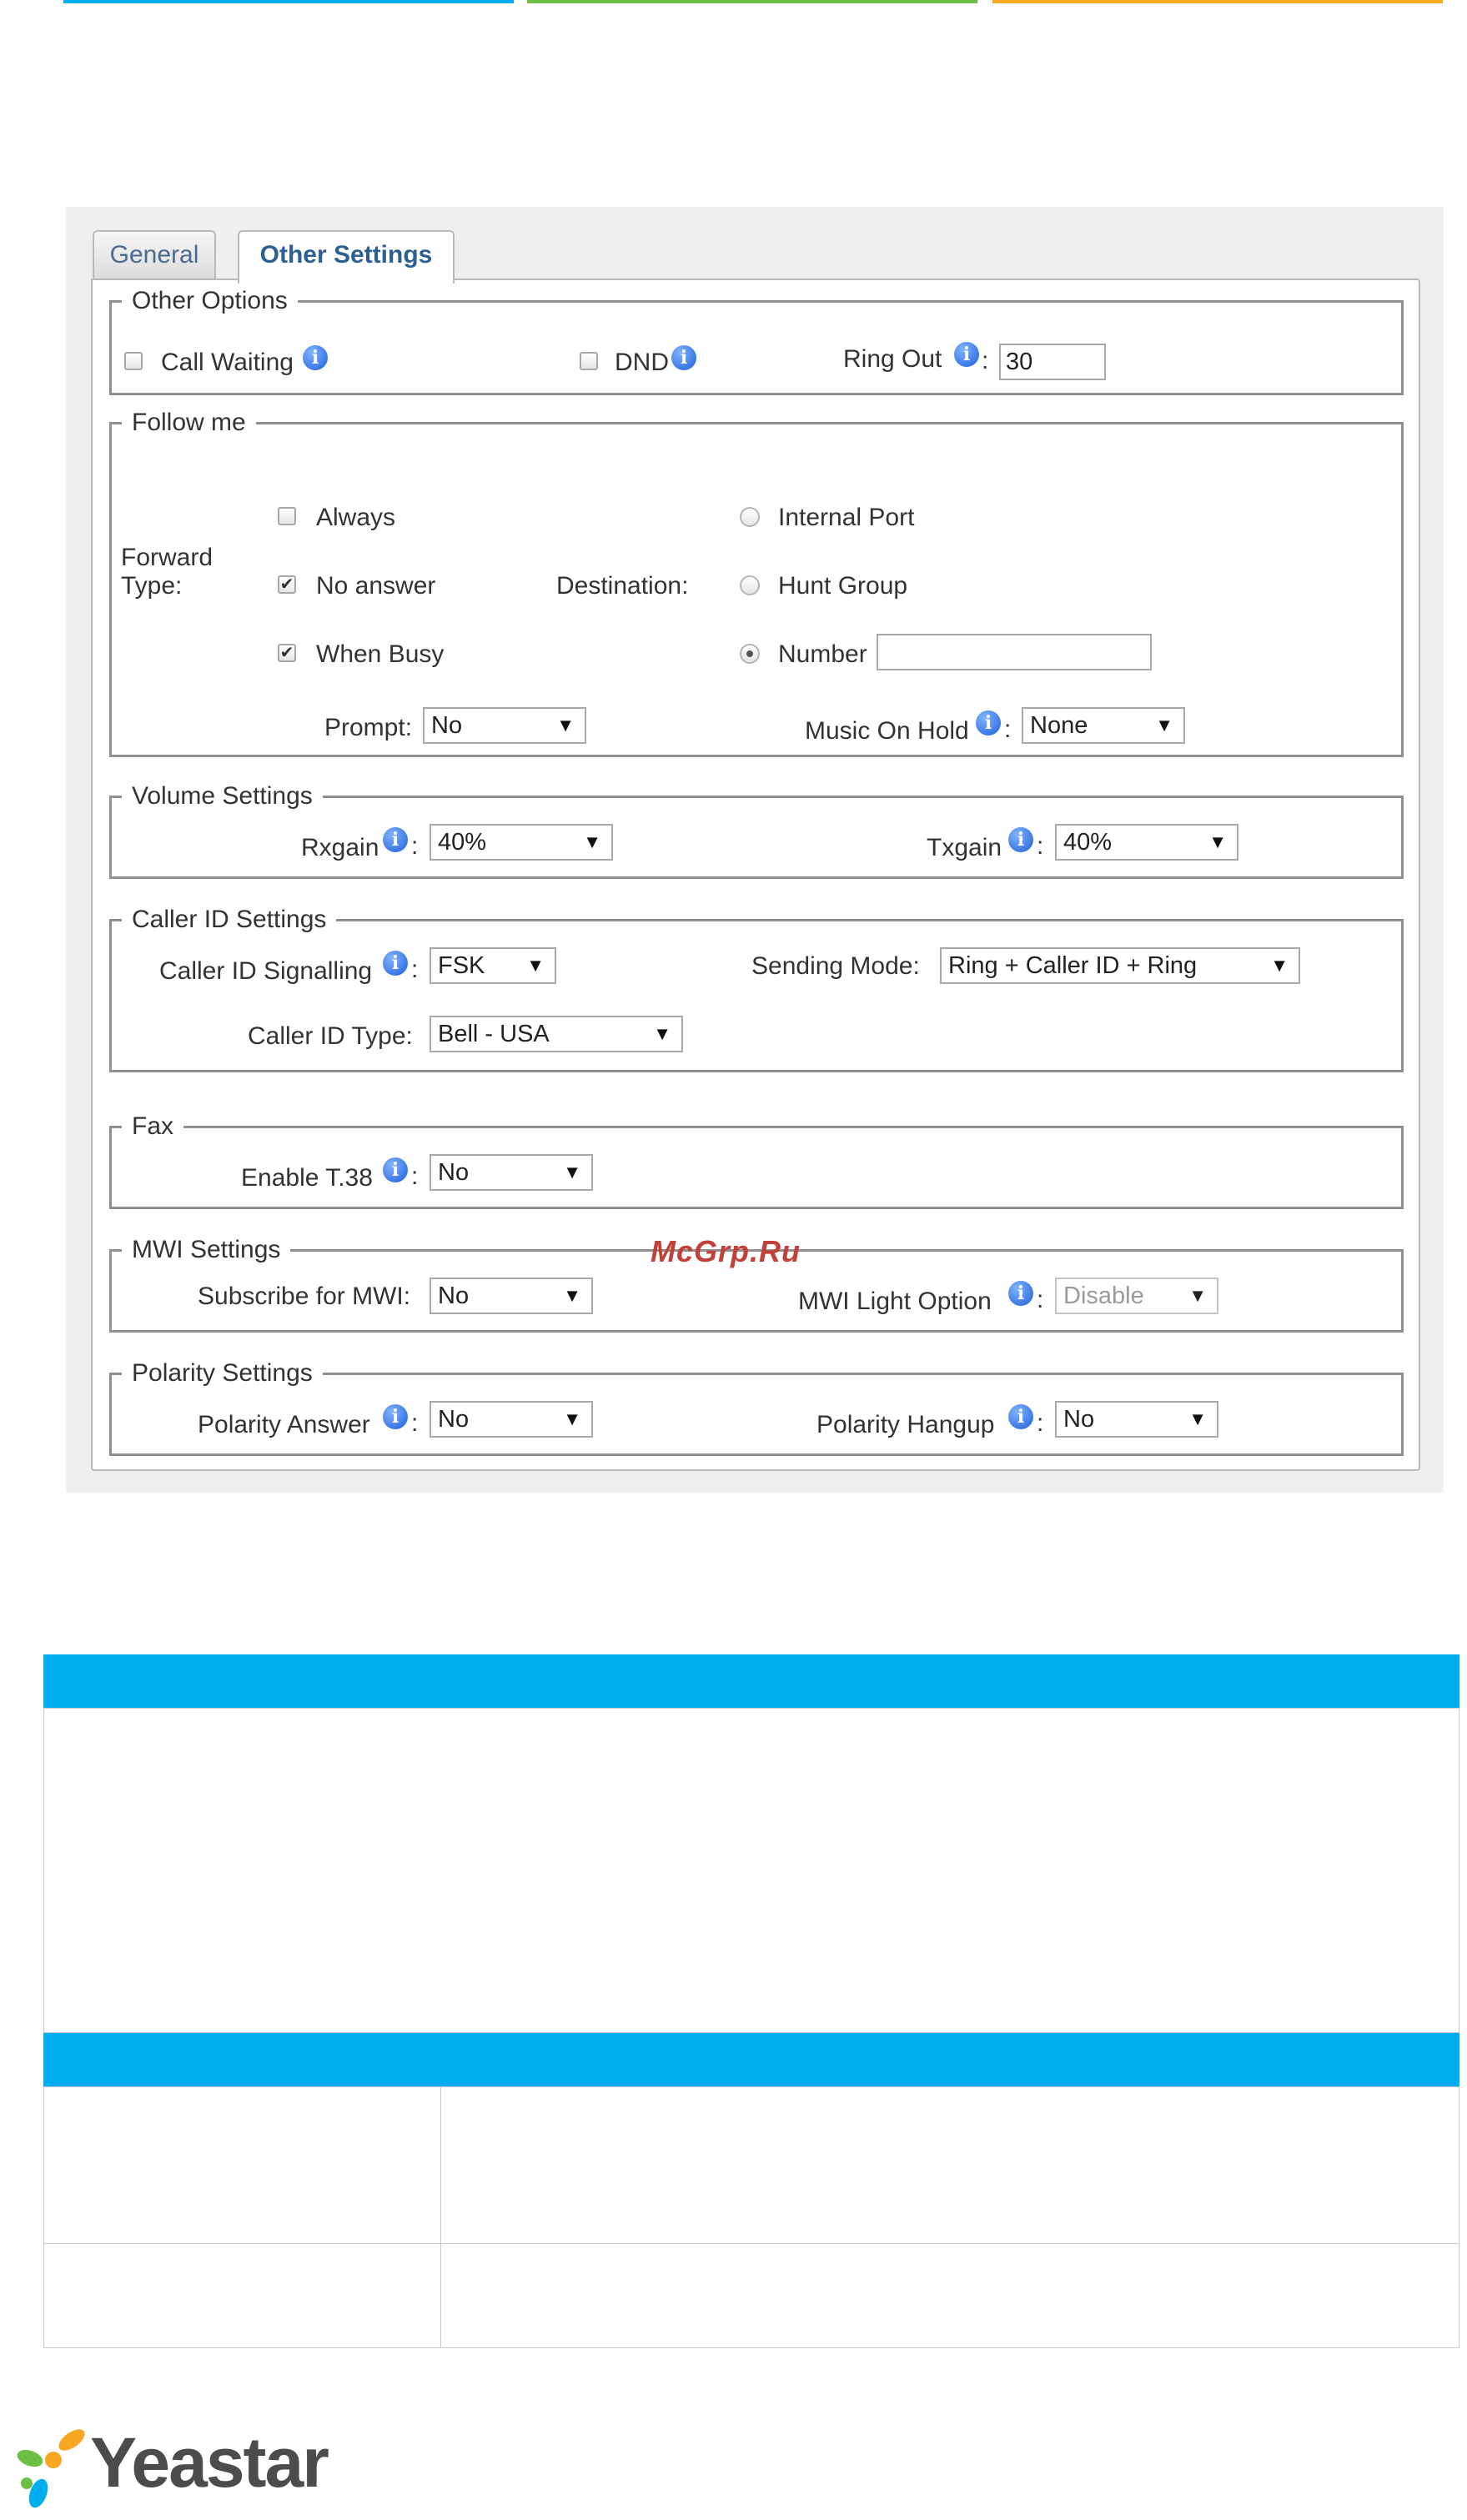  What do you see at coordinates (505, 725) in the screenshot?
I see `prompt-select: No ▼` at bounding box center [505, 725].